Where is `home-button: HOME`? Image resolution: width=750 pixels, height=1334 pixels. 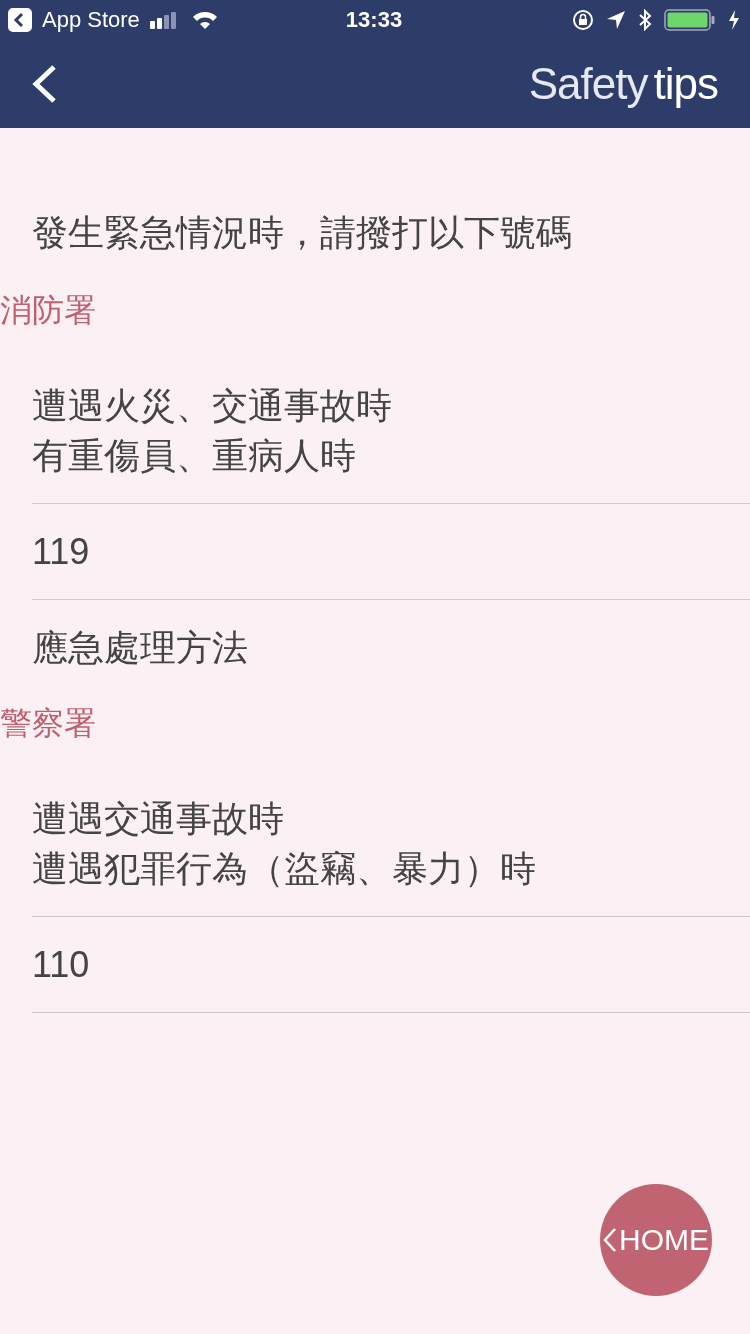
home-button: HOME is located at coordinates (656, 1240).